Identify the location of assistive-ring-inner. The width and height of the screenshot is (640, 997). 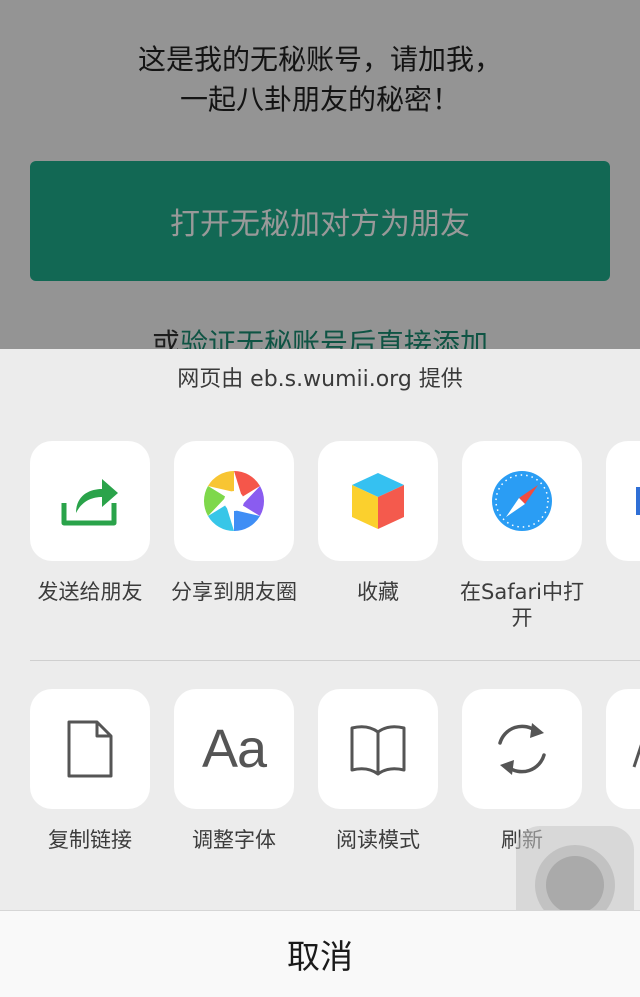
(575, 885).